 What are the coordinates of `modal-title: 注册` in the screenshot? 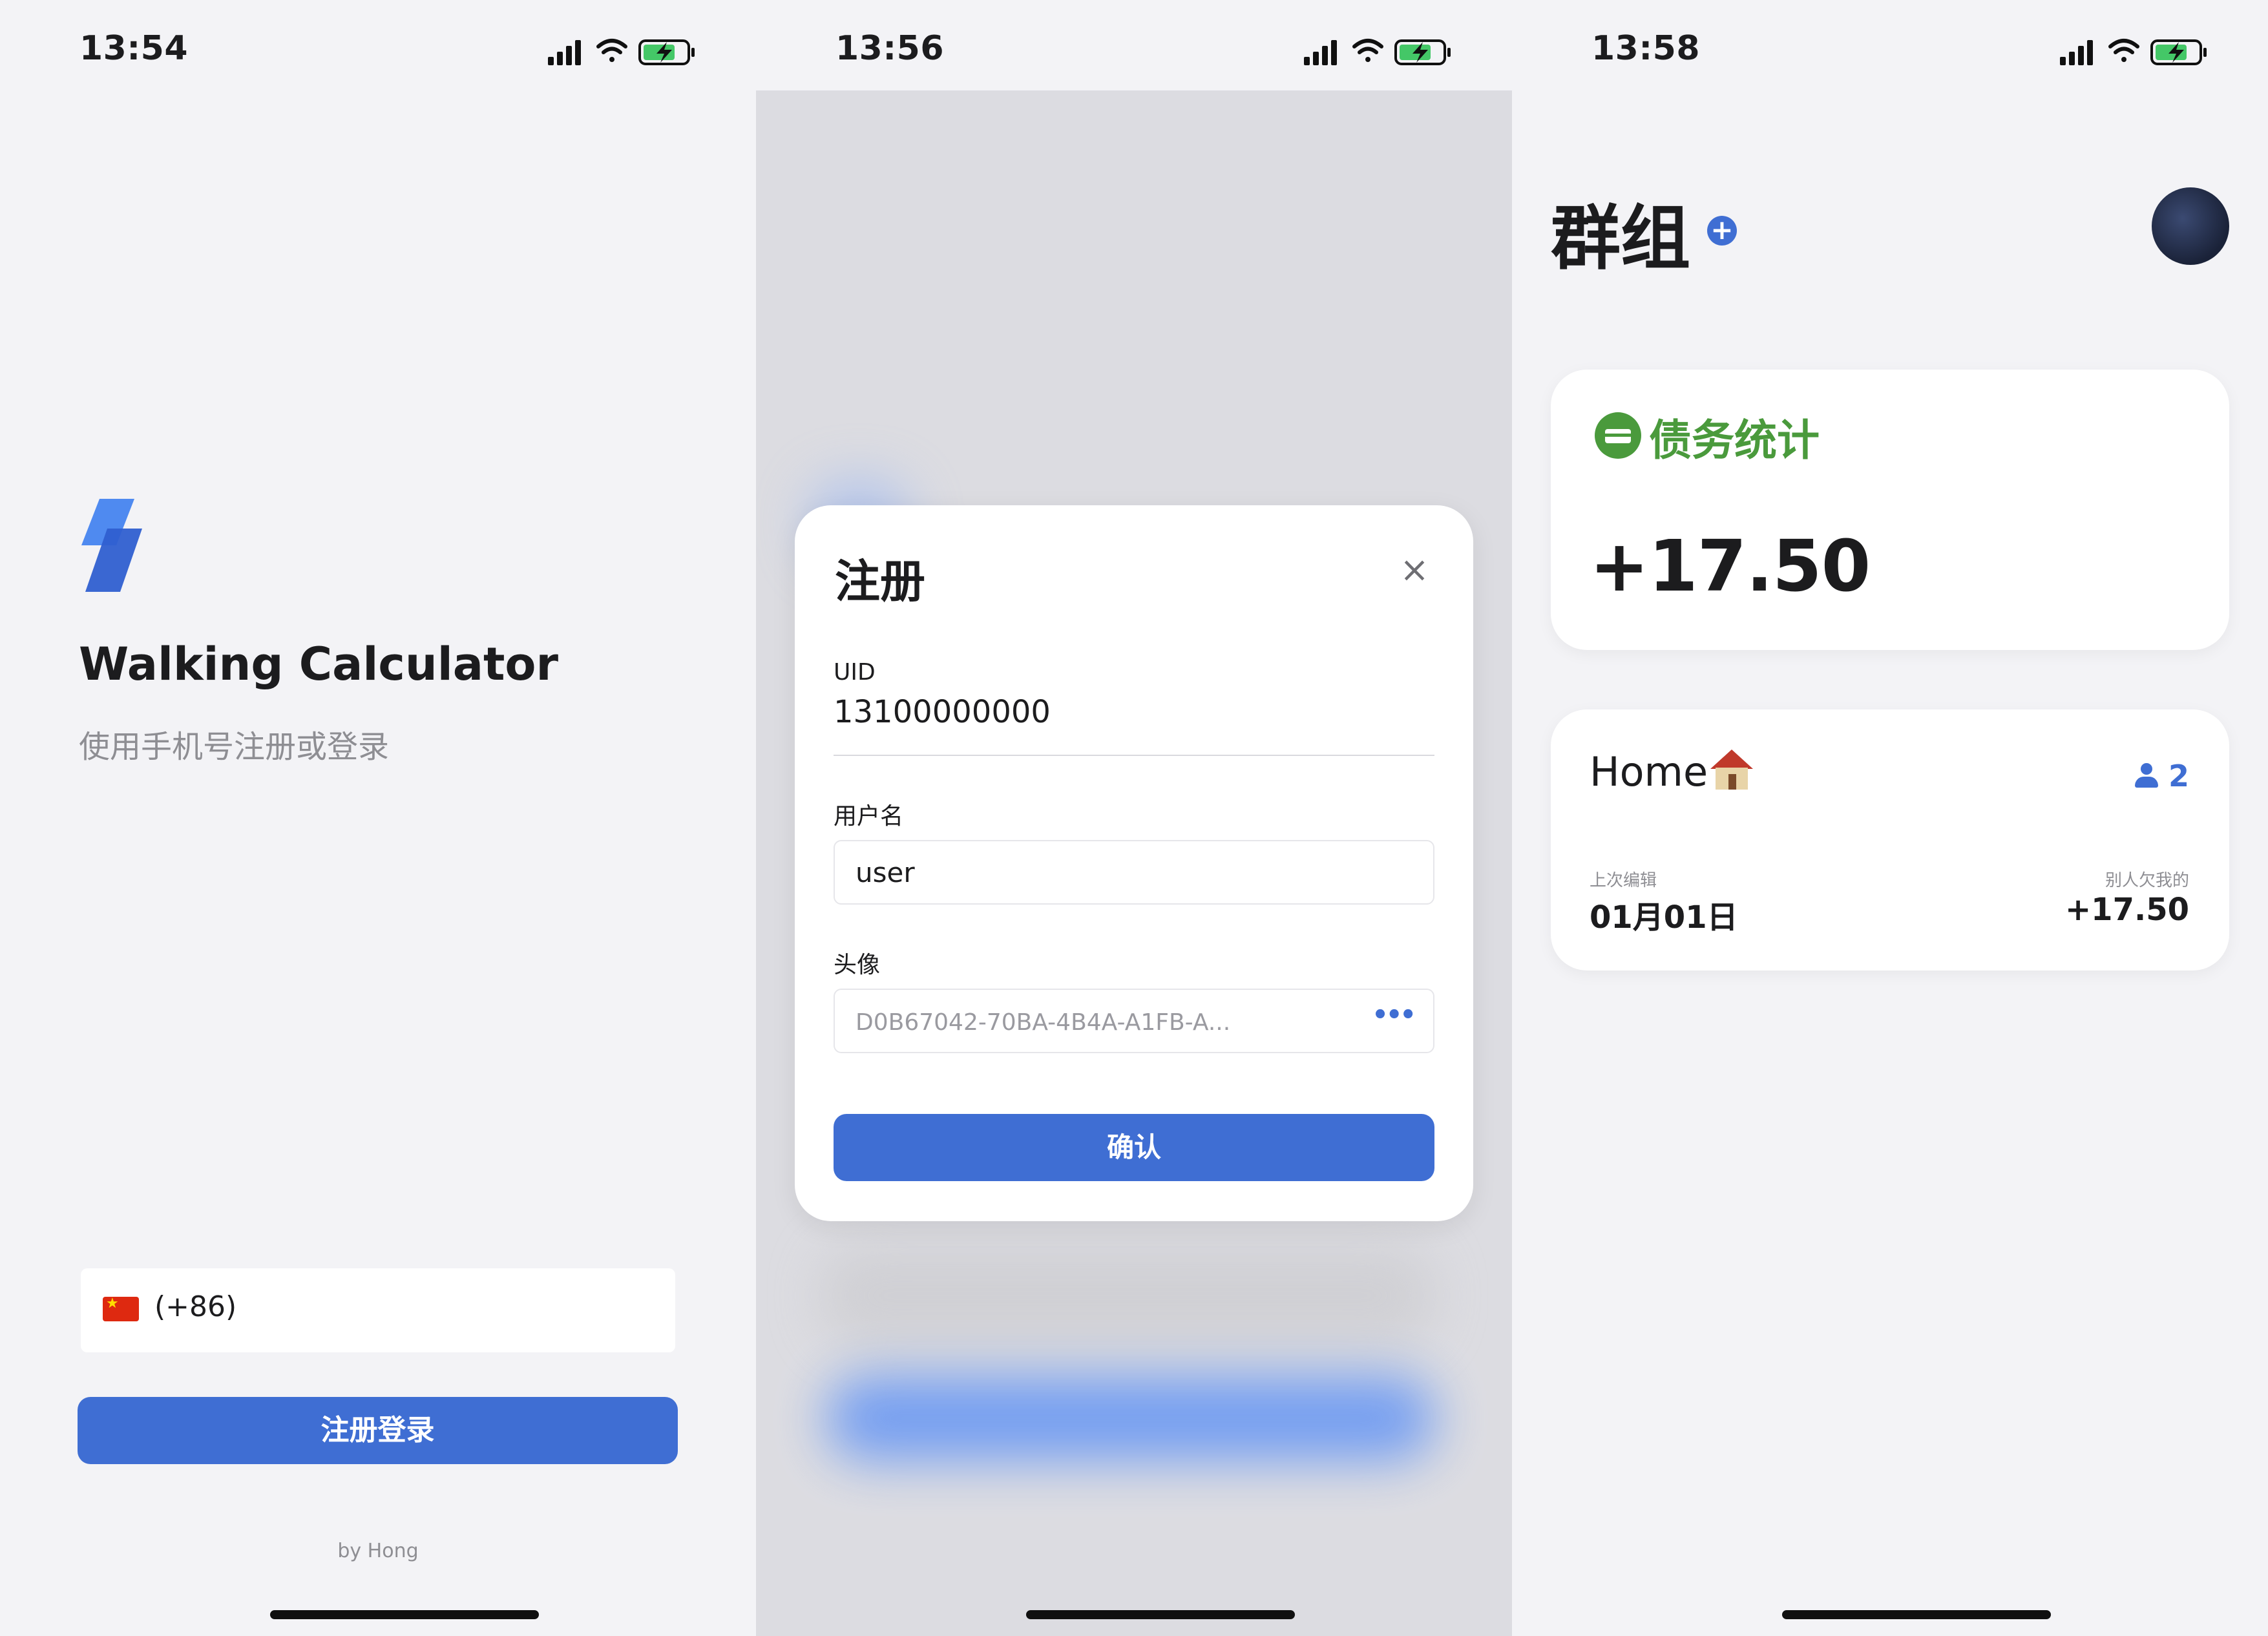 It's located at (880, 582).